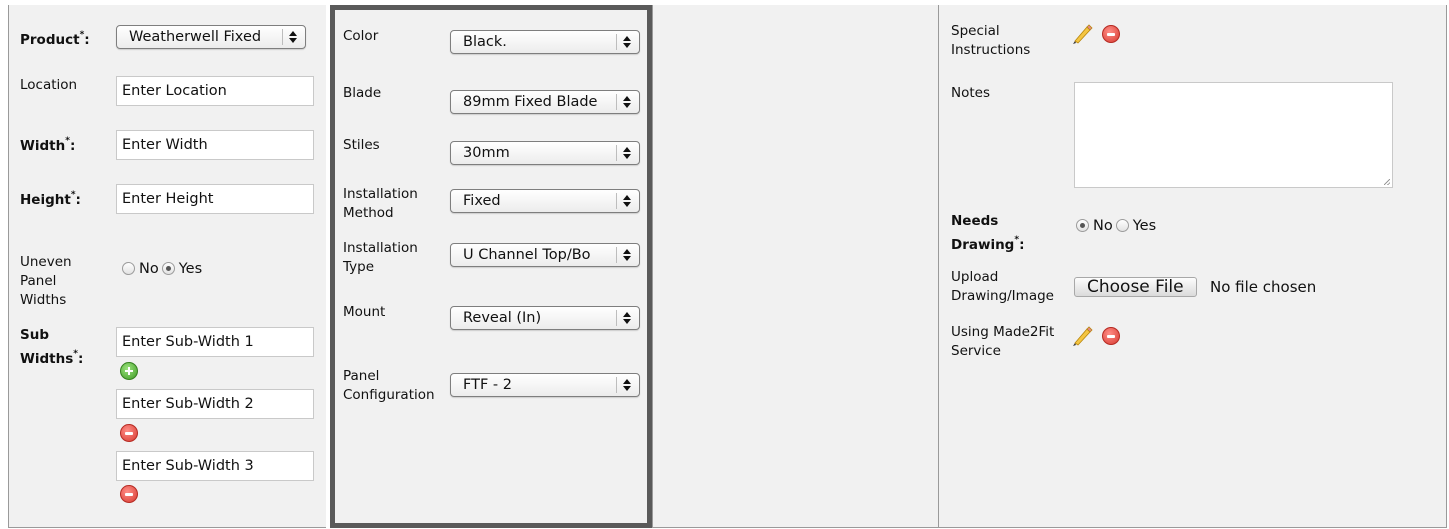  What do you see at coordinates (380, 203) in the screenshot?
I see `installation-method-label: Installation Method` at bounding box center [380, 203].